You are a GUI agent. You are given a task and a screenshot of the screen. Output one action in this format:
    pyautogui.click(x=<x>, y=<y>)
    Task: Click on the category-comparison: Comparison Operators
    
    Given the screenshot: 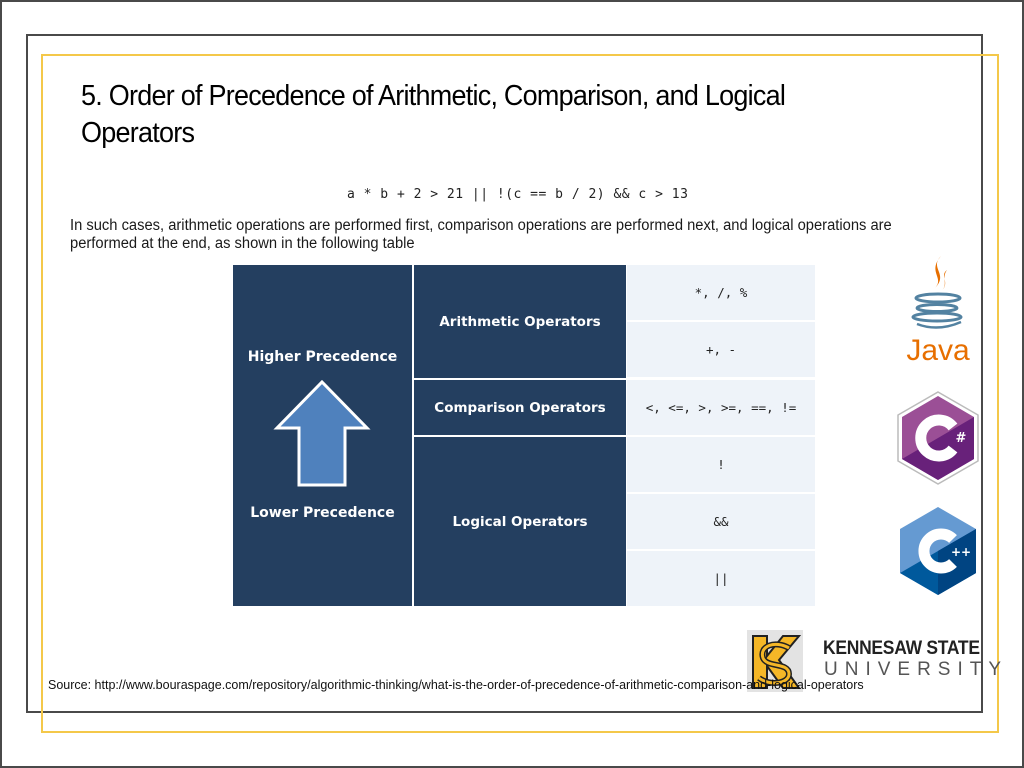 What is the action you would take?
    pyautogui.click(x=520, y=407)
    